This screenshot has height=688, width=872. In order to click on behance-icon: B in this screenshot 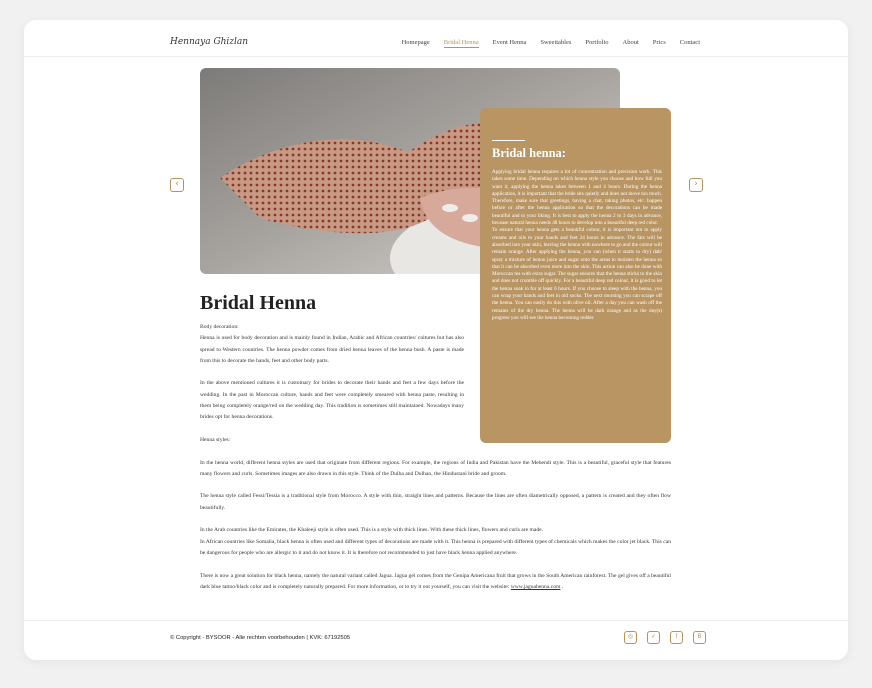, I will do `click(699, 637)`.